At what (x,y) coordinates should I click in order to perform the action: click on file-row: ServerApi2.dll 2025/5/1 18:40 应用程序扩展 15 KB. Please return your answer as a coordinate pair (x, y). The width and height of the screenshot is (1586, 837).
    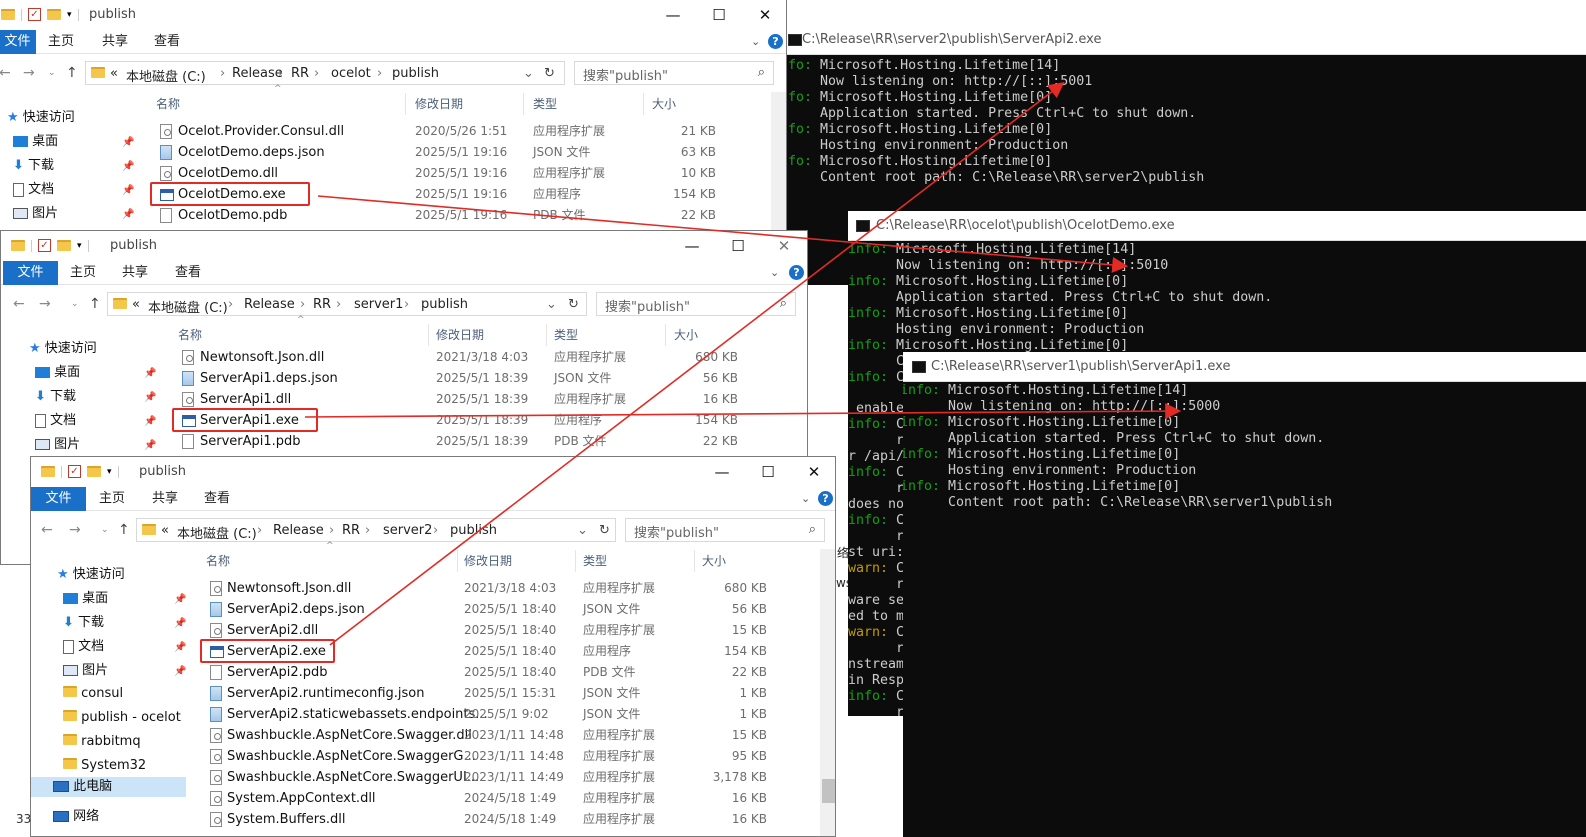
    Looking at the image, I should click on (433, 630).